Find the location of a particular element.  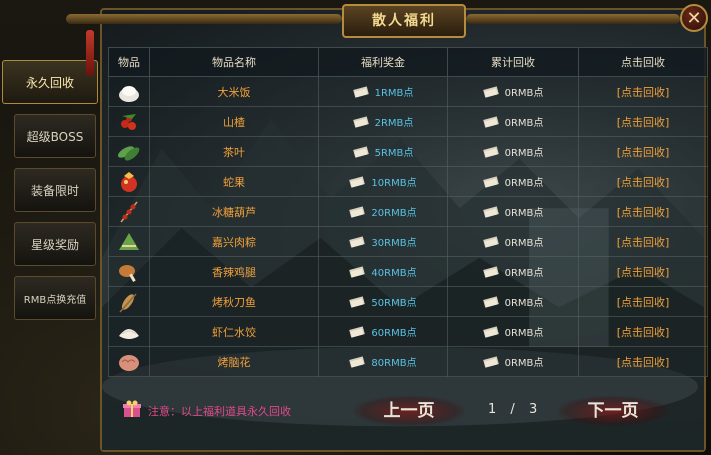

tab-label: RMB点换充值 is located at coordinates (55, 300).